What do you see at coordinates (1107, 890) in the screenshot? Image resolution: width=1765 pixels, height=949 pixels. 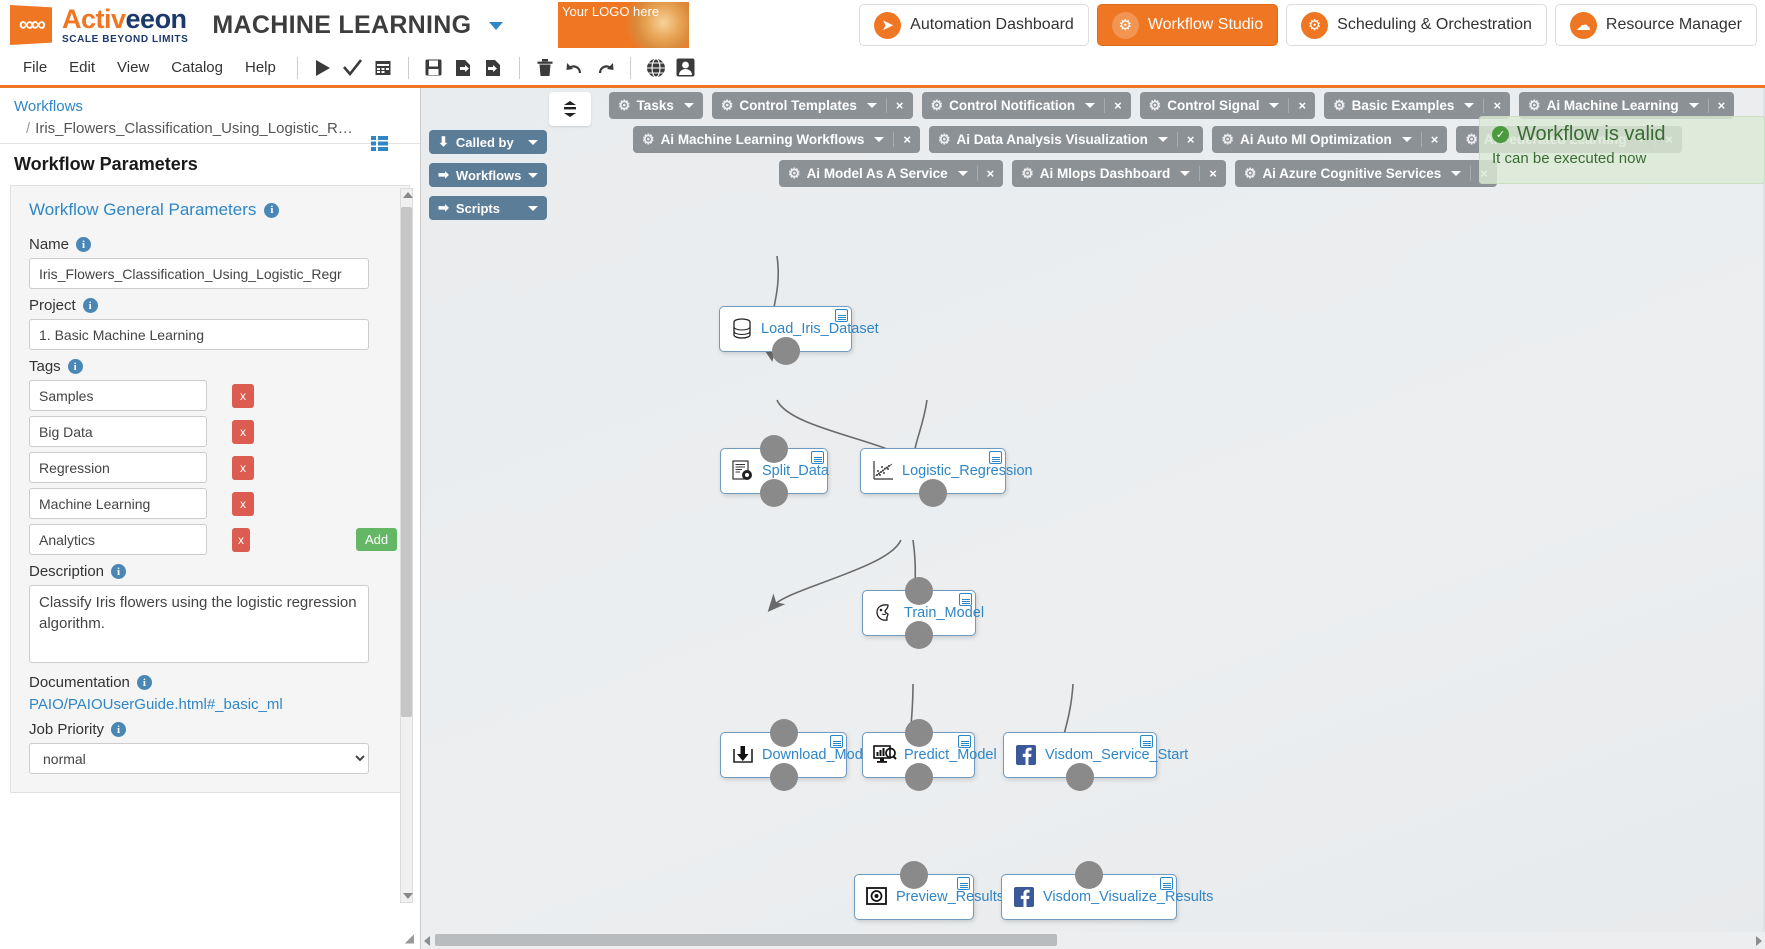 I see `node-visdom-visualize-results: Visdom_Visualize_Results` at bounding box center [1107, 890].